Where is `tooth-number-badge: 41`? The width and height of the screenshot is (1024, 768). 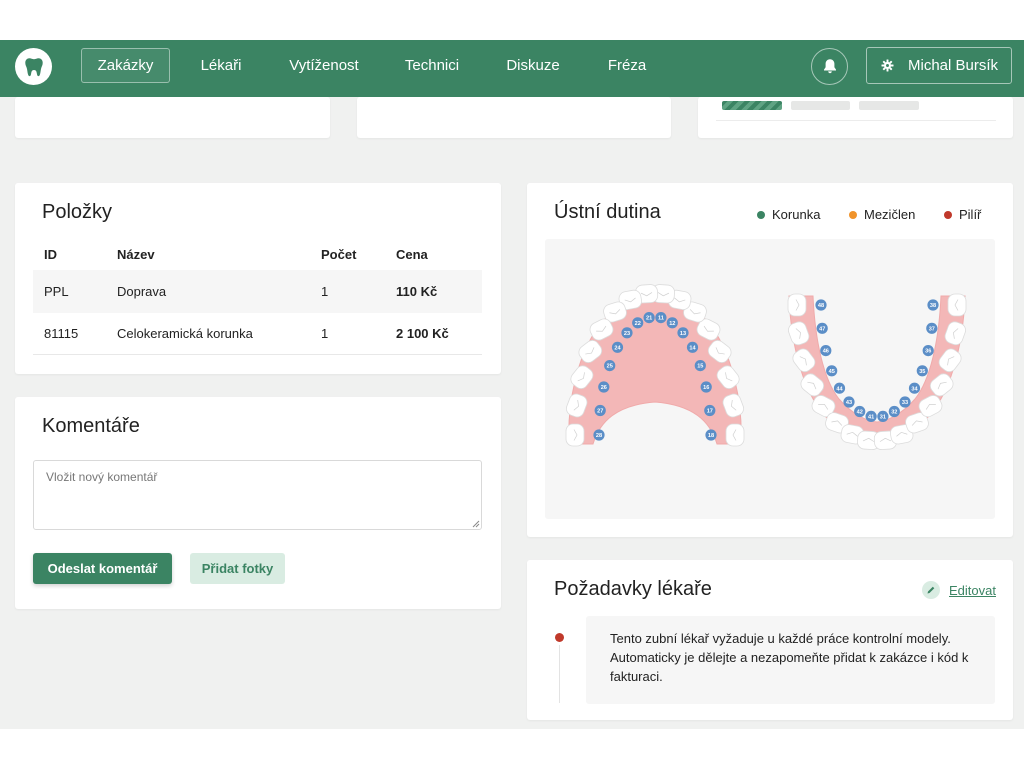 tooth-number-badge: 41 is located at coordinates (871, 416).